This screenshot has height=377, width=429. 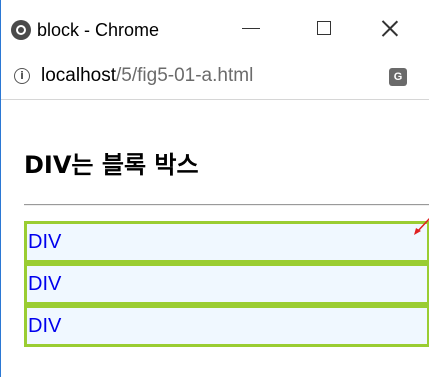 What do you see at coordinates (226, 326) in the screenshot?
I see `div-block-3: DIV` at bounding box center [226, 326].